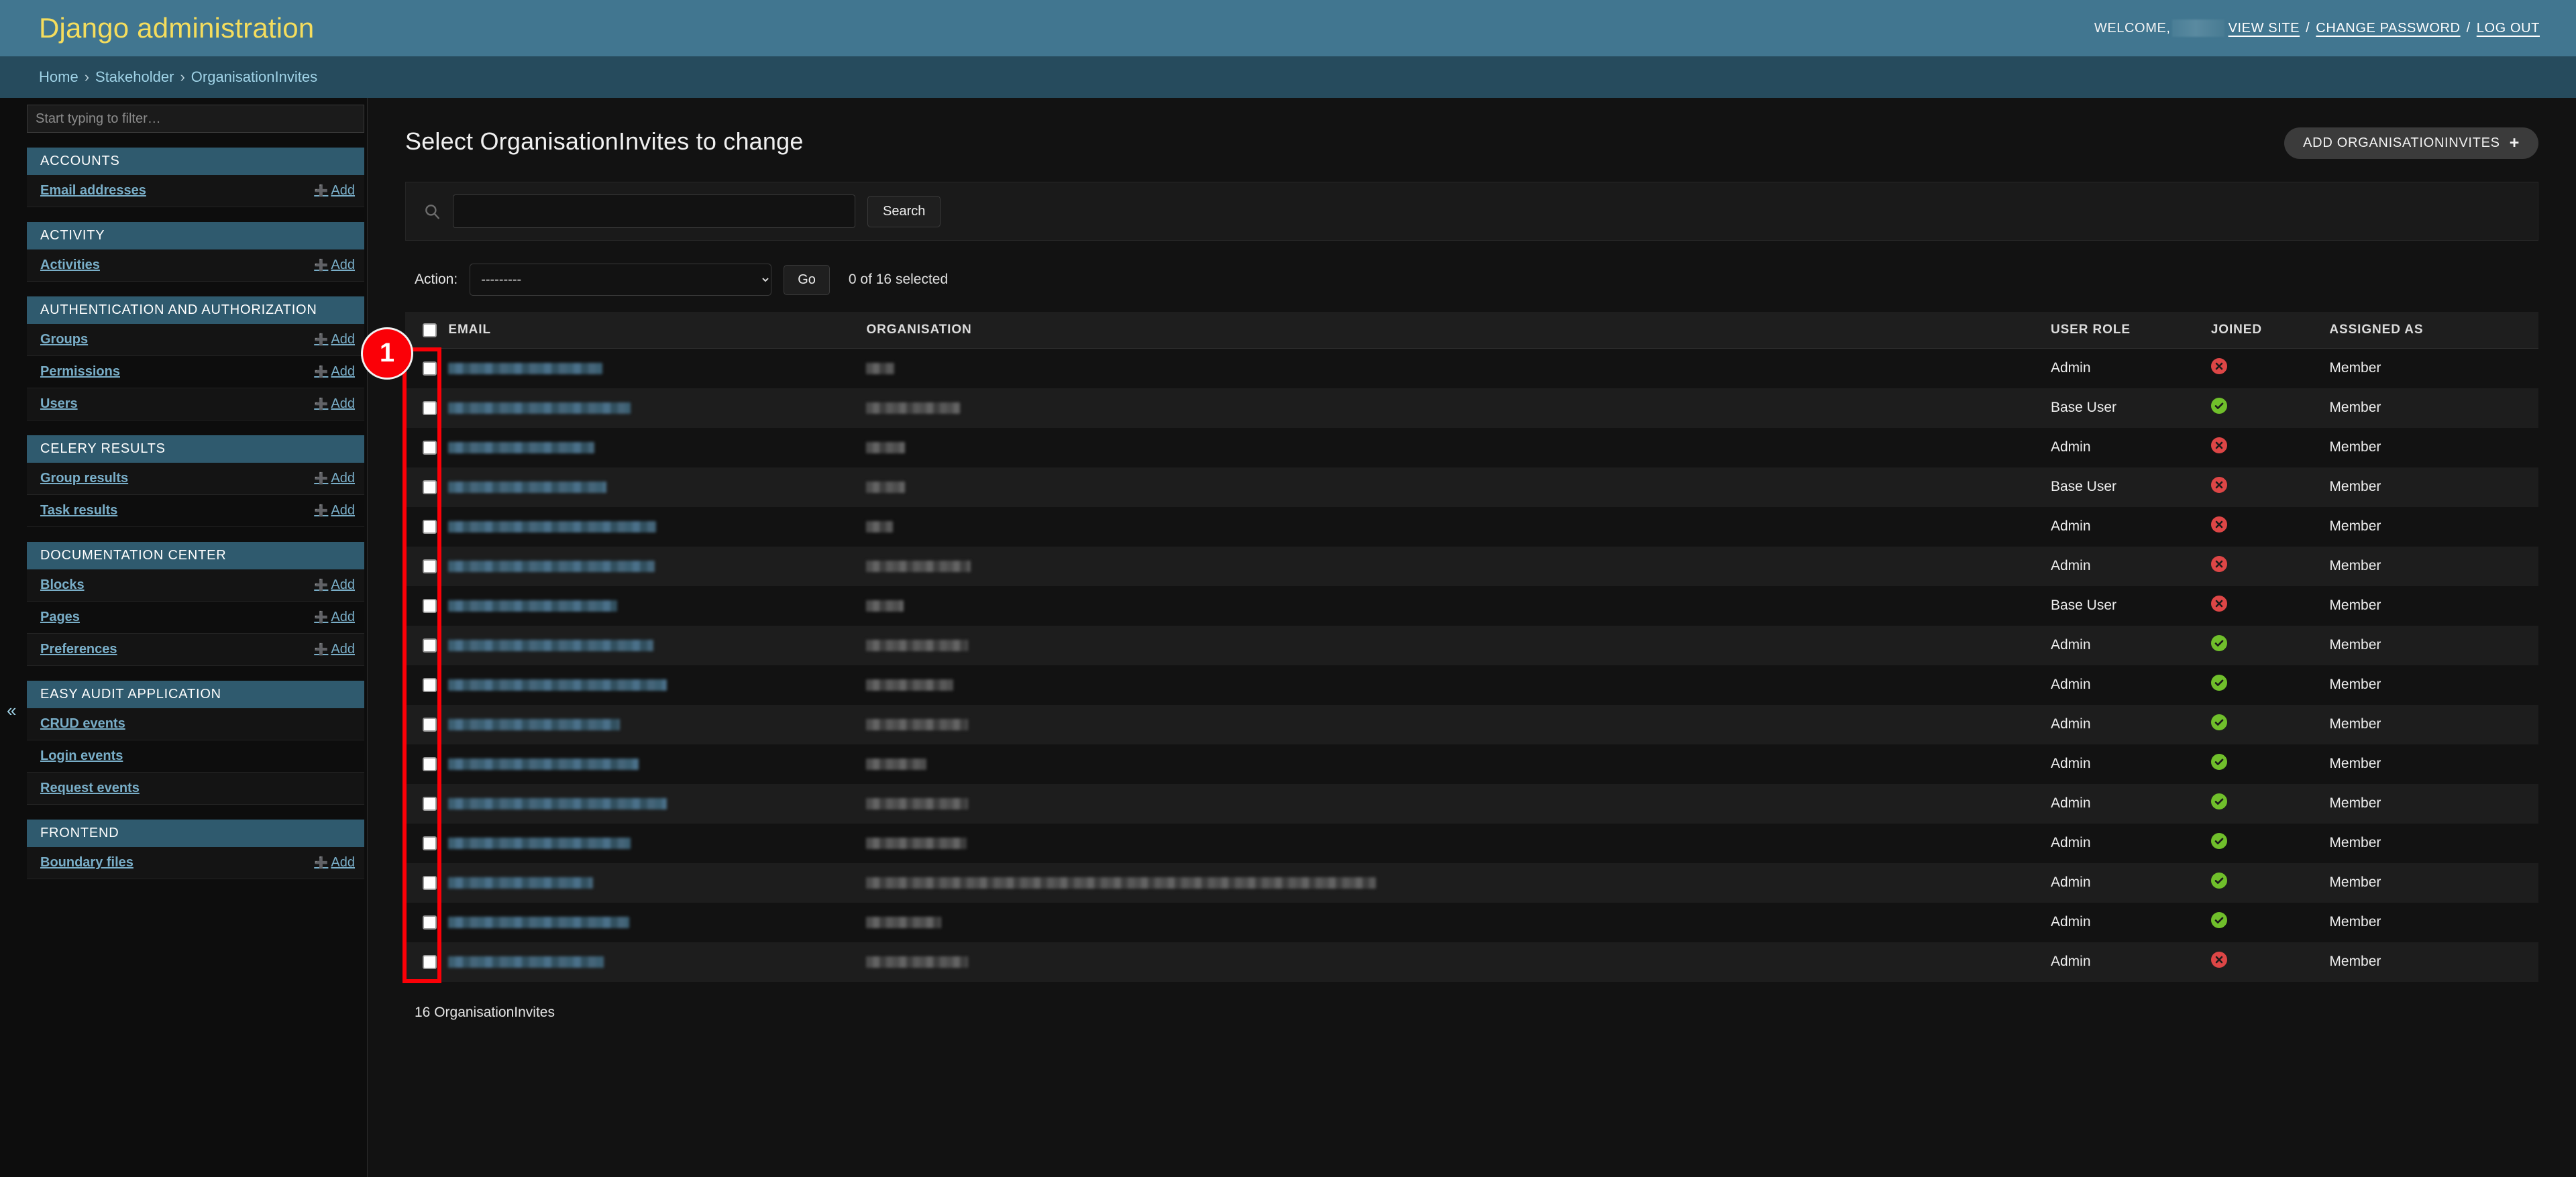 Image resolution: width=2576 pixels, height=1177 pixels. Describe the element at coordinates (195, 863) in the screenshot. I see `sidebar-item-boundary-files: Boundary files ➕ Add` at that location.